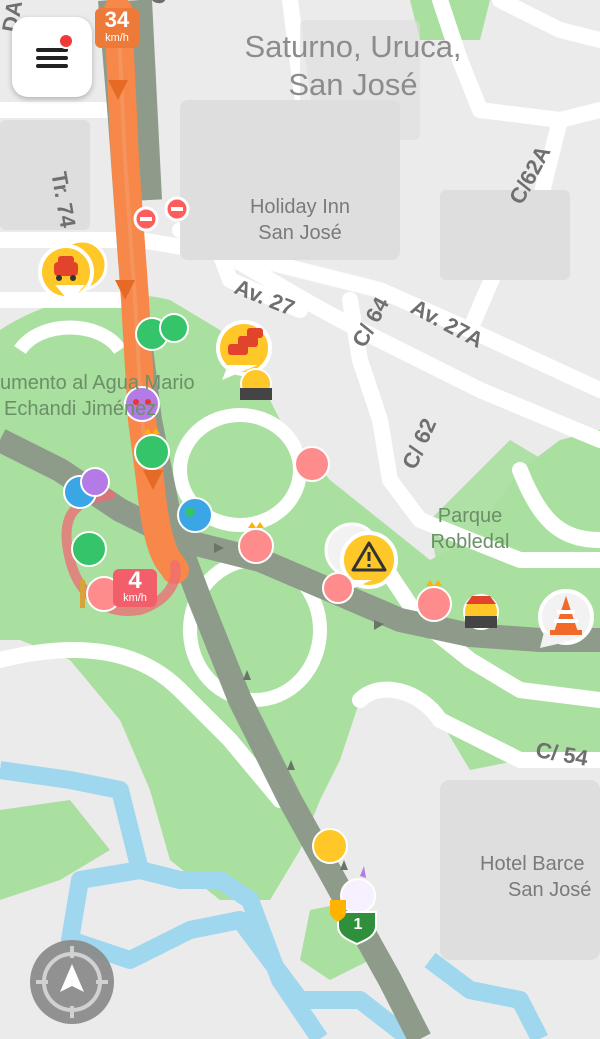 The width and height of the screenshot is (600, 1039). Describe the element at coordinates (358, 924) in the screenshot. I see `route-shield-number: 1` at that location.